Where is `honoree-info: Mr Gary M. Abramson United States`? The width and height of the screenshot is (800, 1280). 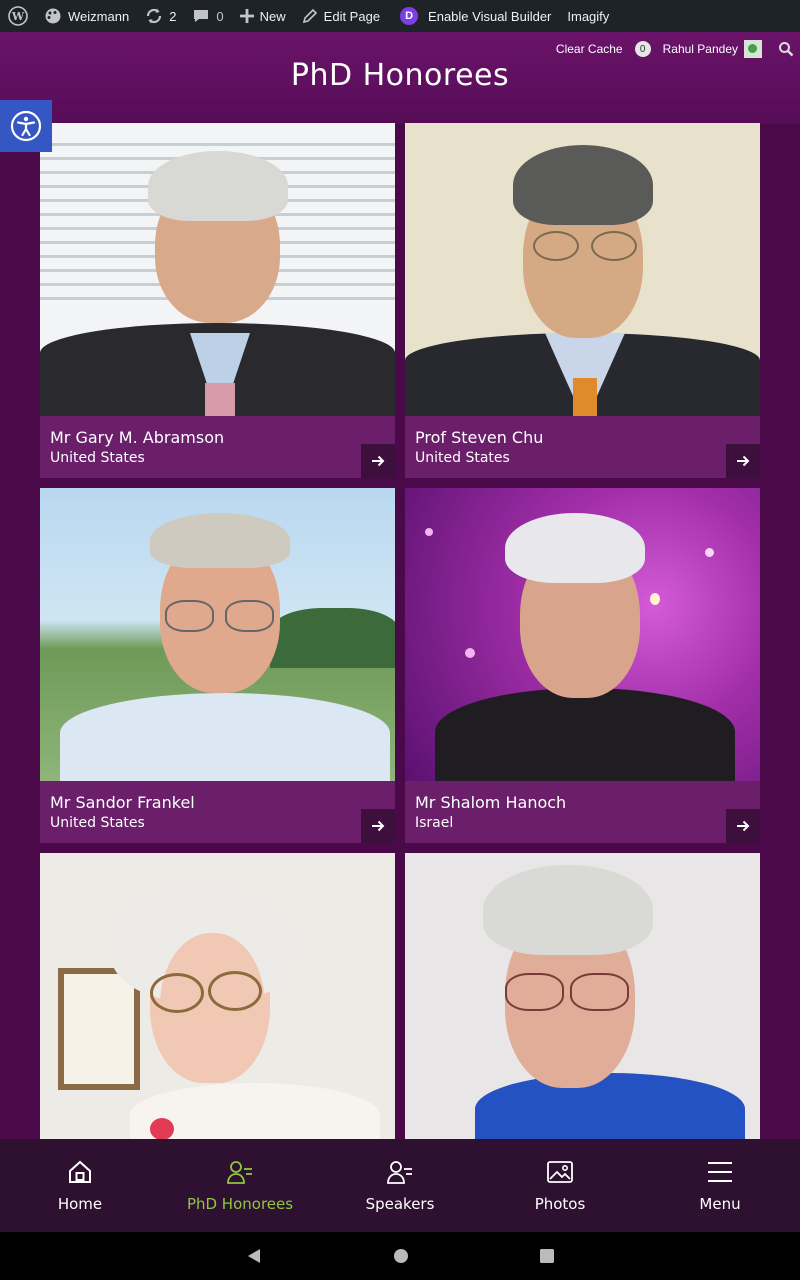 honoree-info: Mr Gary M. Abramson United States is located at coordinates (217, 447).